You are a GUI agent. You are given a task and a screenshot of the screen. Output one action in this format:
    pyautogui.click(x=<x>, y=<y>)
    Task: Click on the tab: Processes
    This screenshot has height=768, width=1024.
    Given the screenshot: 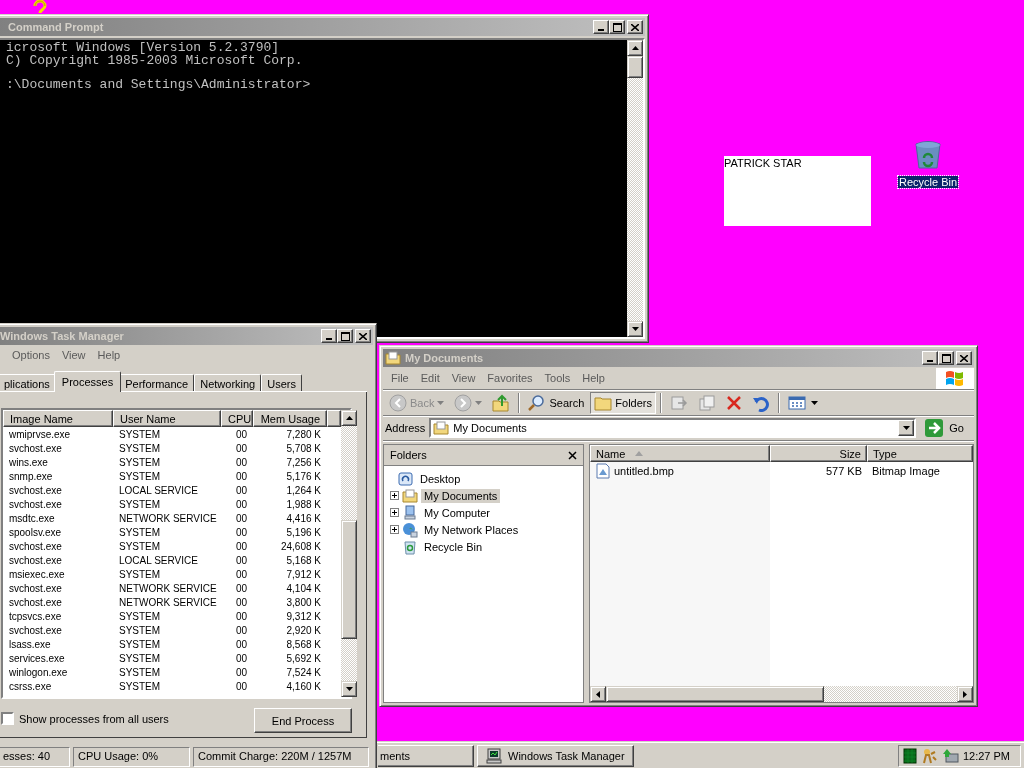 What is the action you would take?
    pyautogui.click(x=87, y=381)
    